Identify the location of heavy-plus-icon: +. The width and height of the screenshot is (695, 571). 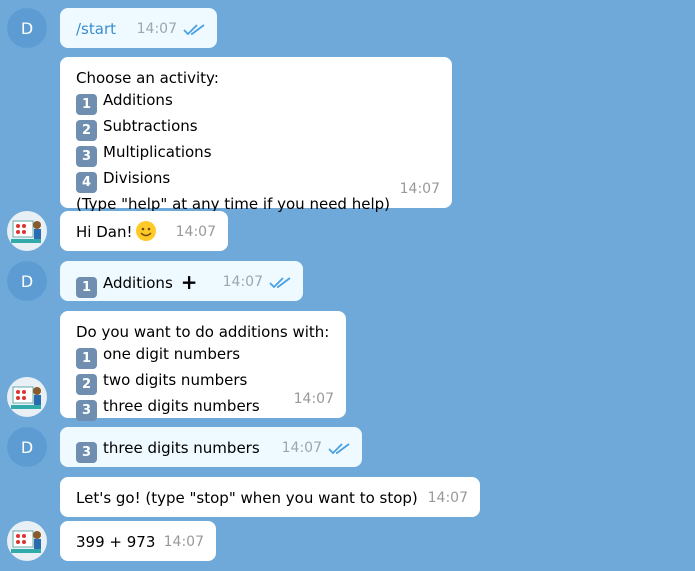
(189, 282).